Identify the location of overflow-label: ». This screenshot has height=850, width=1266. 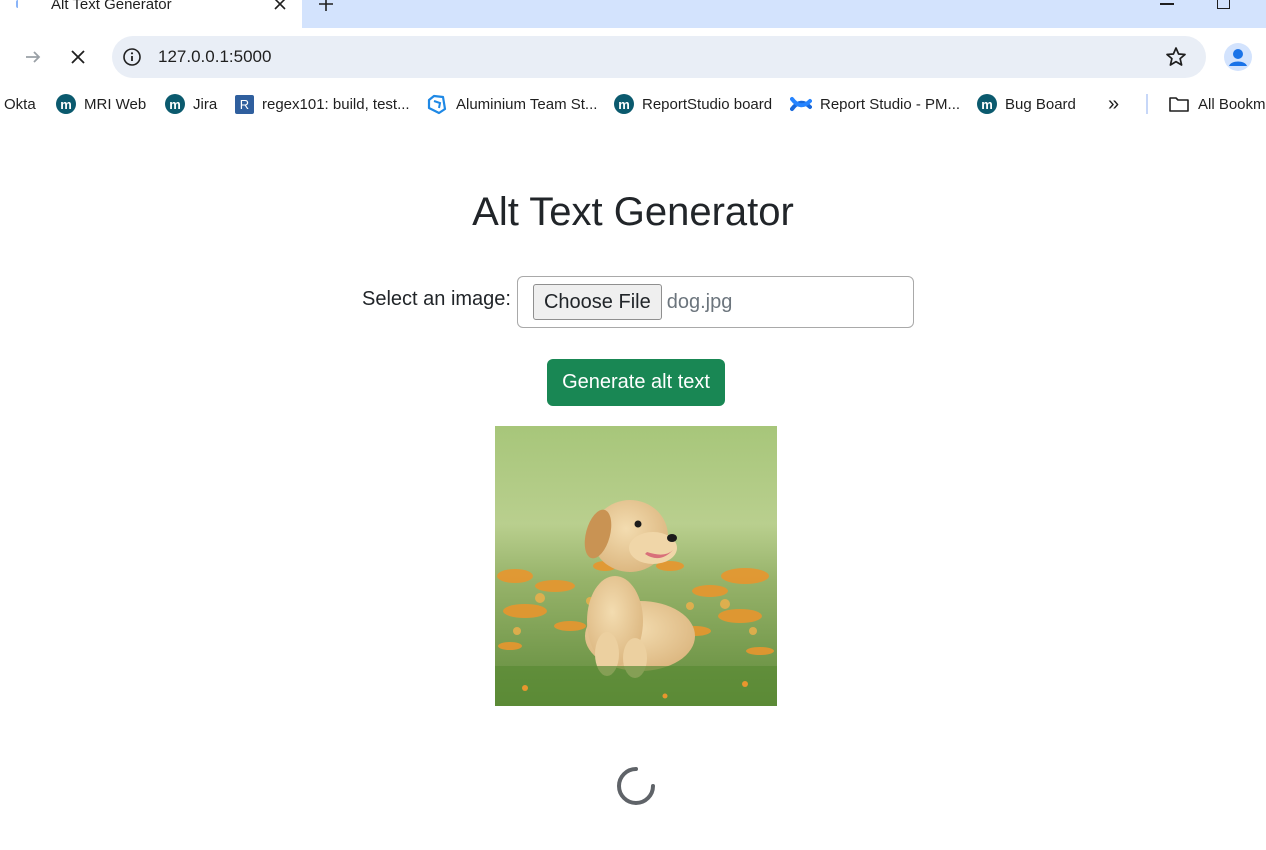
(1114, 103).